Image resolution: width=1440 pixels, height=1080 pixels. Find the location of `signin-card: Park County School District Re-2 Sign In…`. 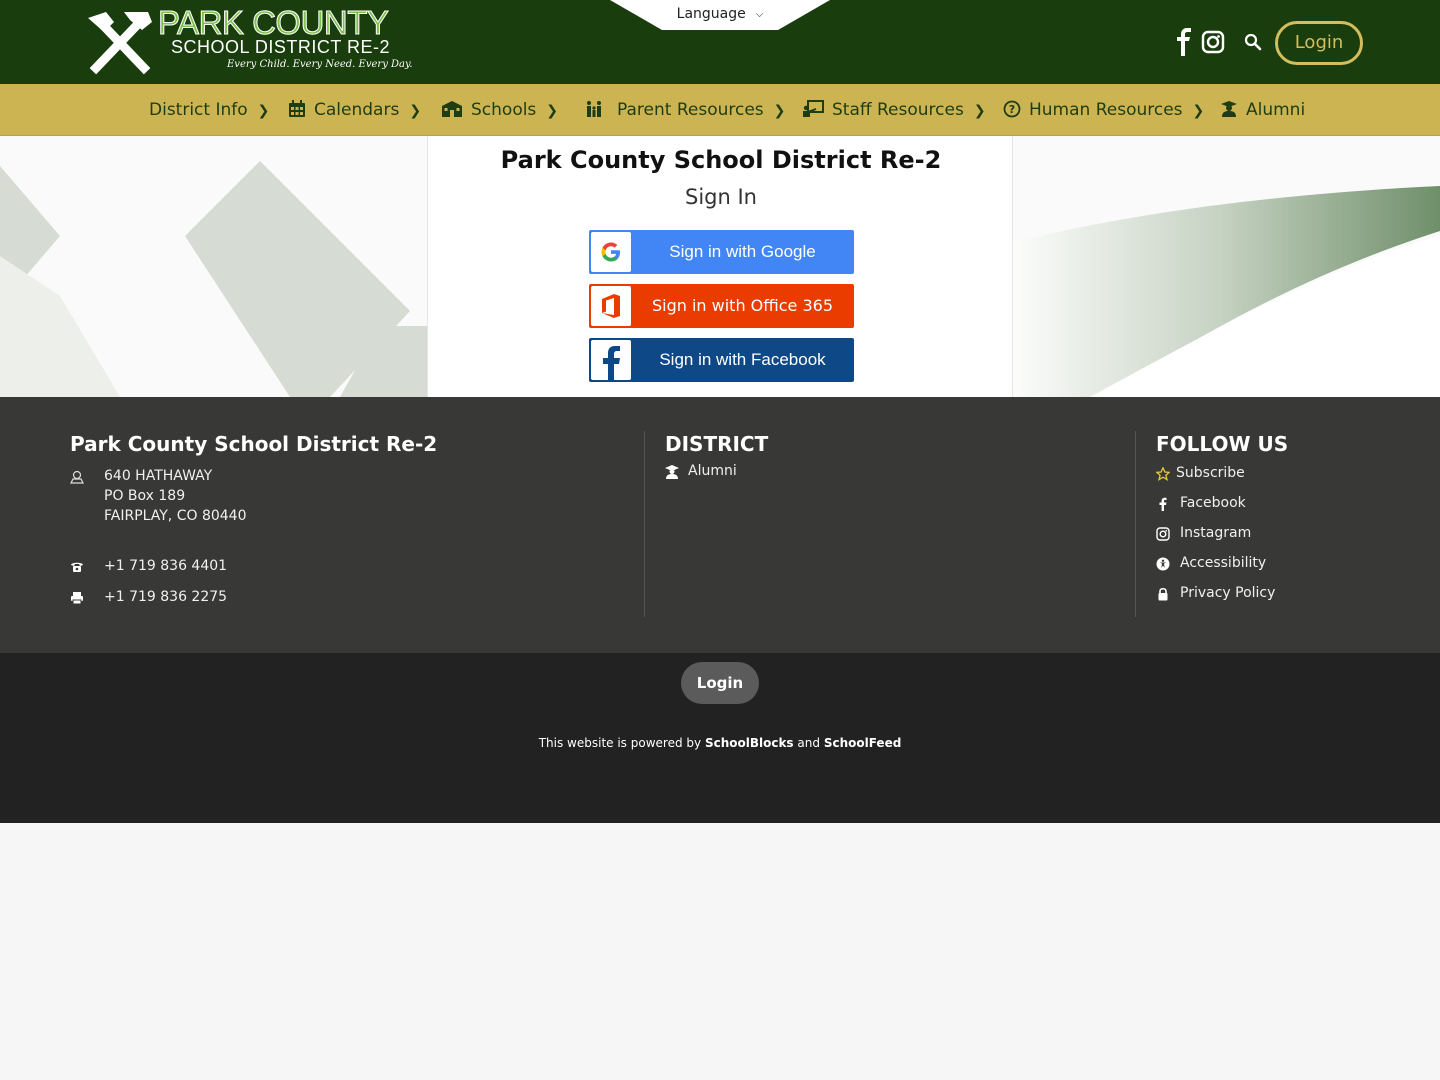

signin-card: Park County School District Re-2 Sign In… is located at coordinates (720, 266).